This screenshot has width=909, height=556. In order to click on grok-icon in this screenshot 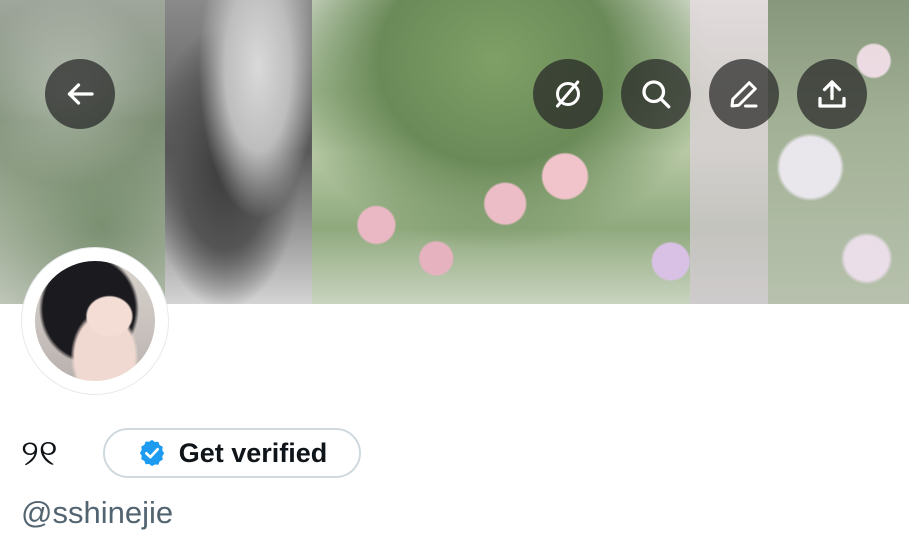, I will do `click(568, 94)`.